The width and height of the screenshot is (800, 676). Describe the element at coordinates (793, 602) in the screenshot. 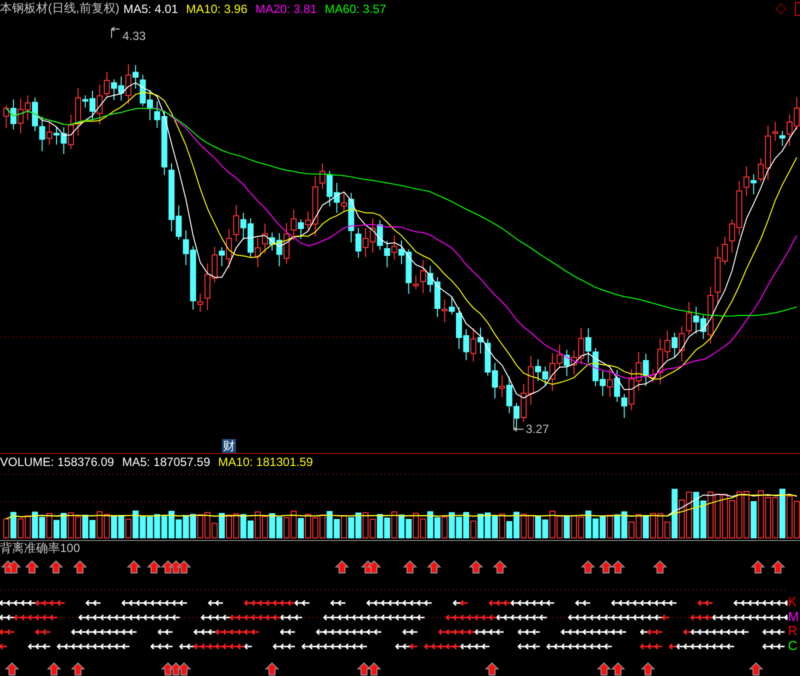

I see `indicator-row-label: K` at that location.